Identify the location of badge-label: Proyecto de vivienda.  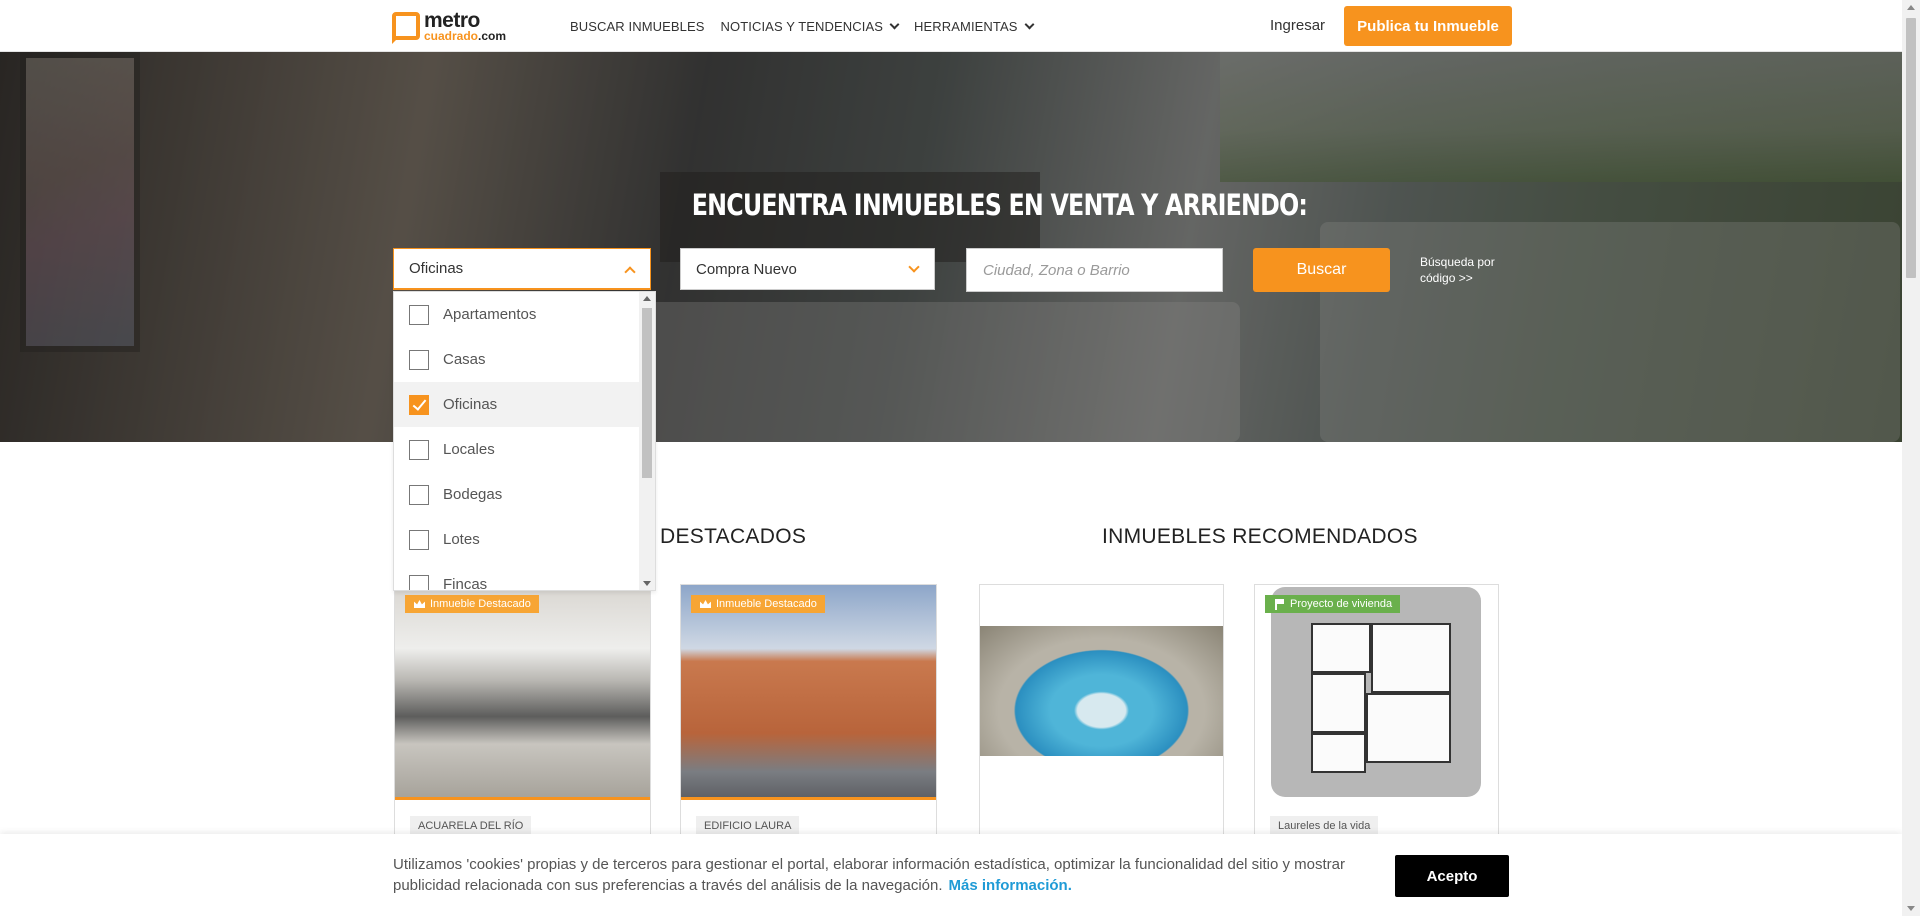
(1341, 604).